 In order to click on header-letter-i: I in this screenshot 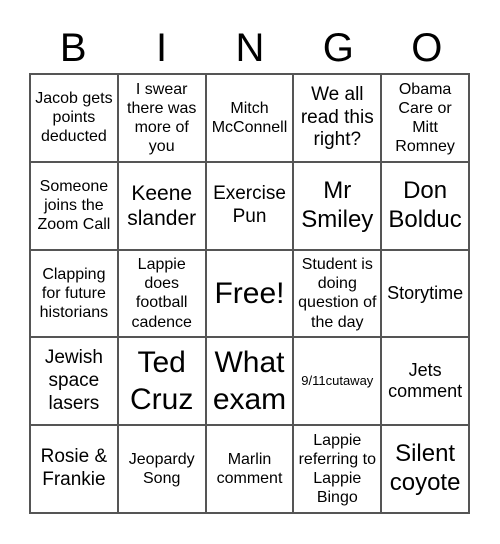, I will do `click(162, 48)`.